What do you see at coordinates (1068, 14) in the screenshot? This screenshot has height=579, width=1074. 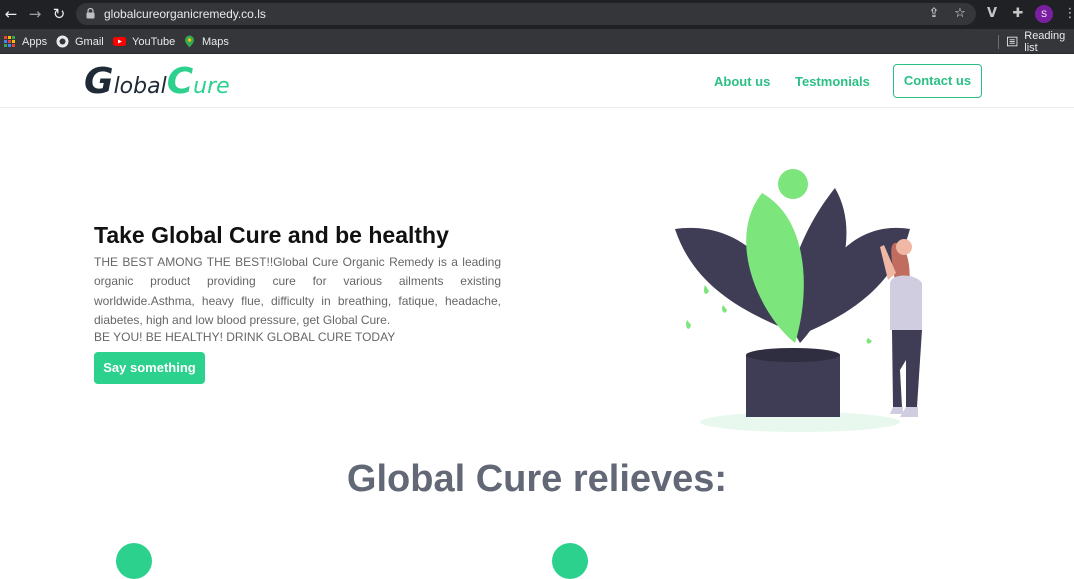 I see `menu-kebab-icon: ⋮` at bounding box center [1068, 14].